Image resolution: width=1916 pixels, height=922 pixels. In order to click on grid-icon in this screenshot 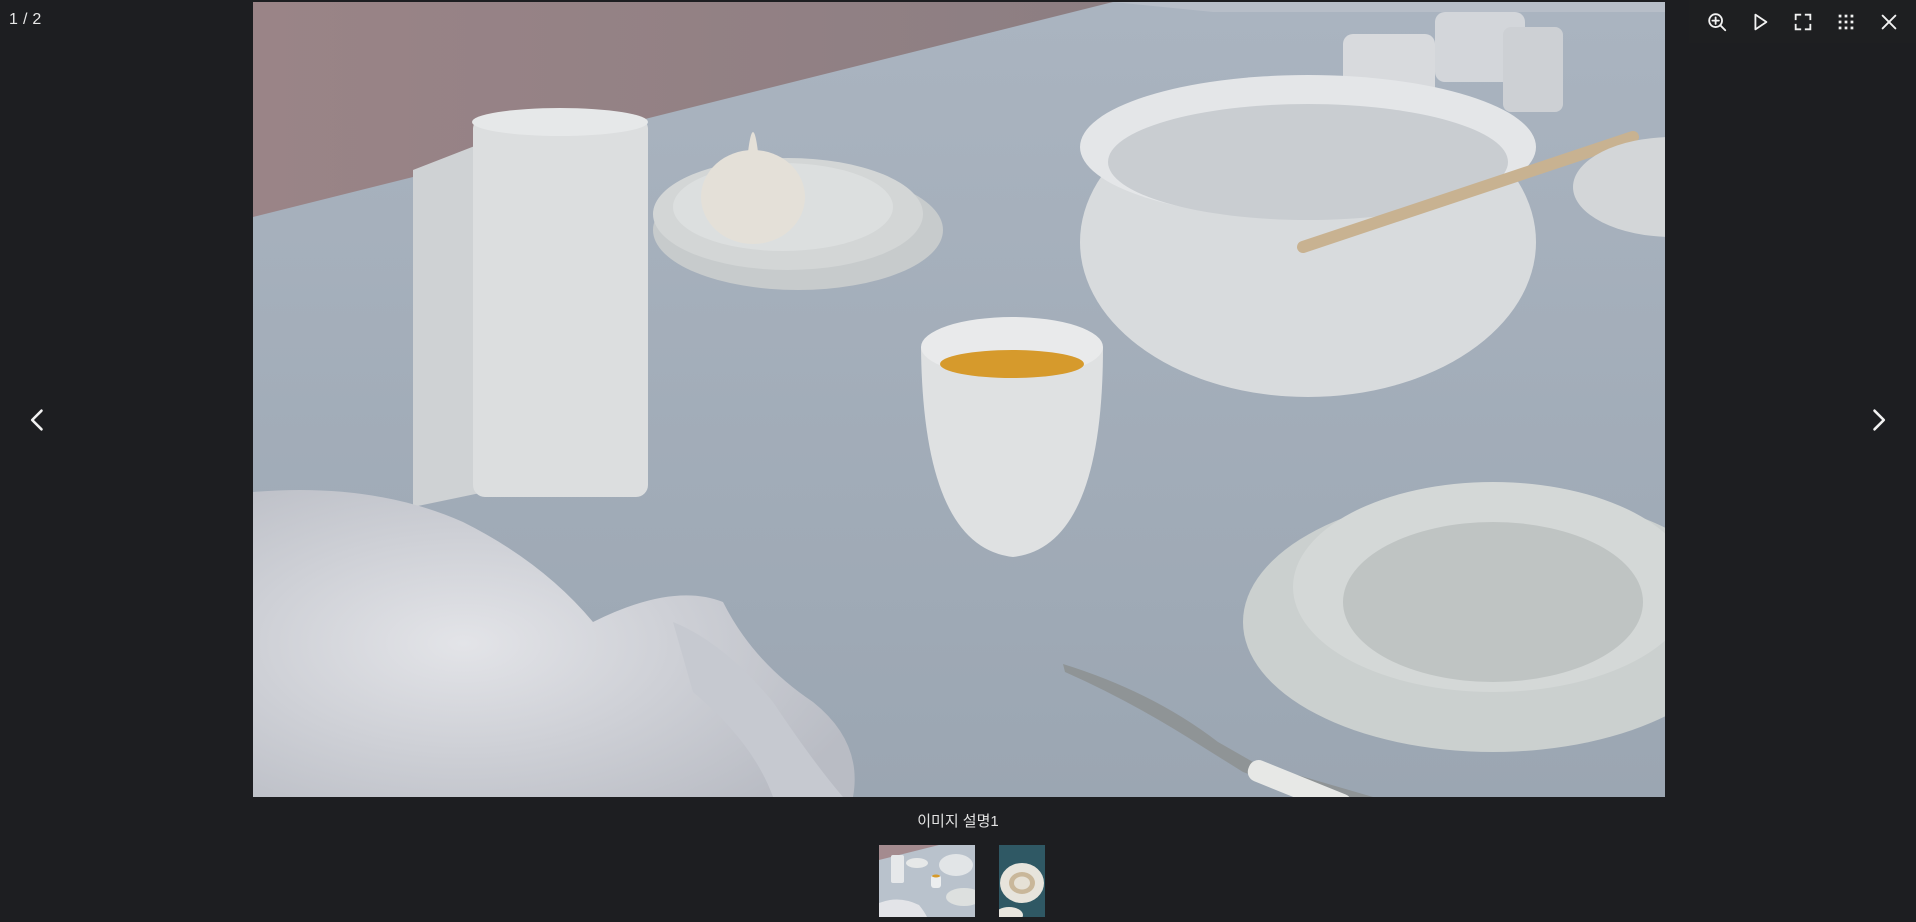, I will do `click(1845, 21)`.